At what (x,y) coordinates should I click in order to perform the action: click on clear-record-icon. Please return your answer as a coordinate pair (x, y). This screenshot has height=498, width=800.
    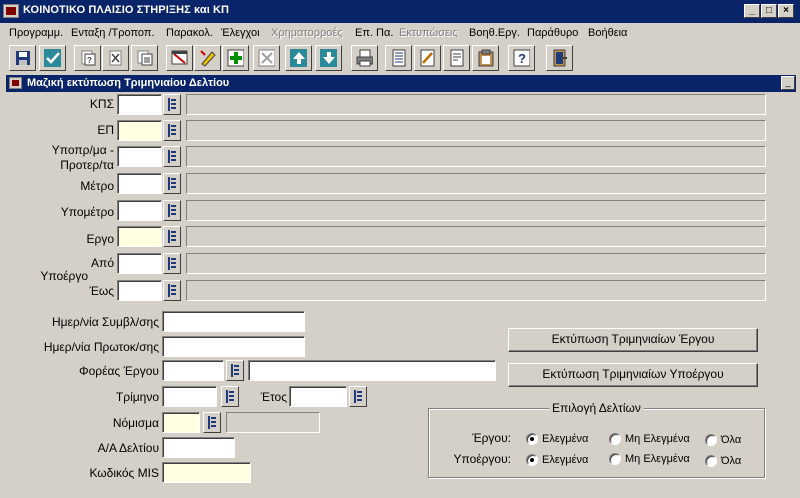
    Looking at the image, I should click on (115, 58).